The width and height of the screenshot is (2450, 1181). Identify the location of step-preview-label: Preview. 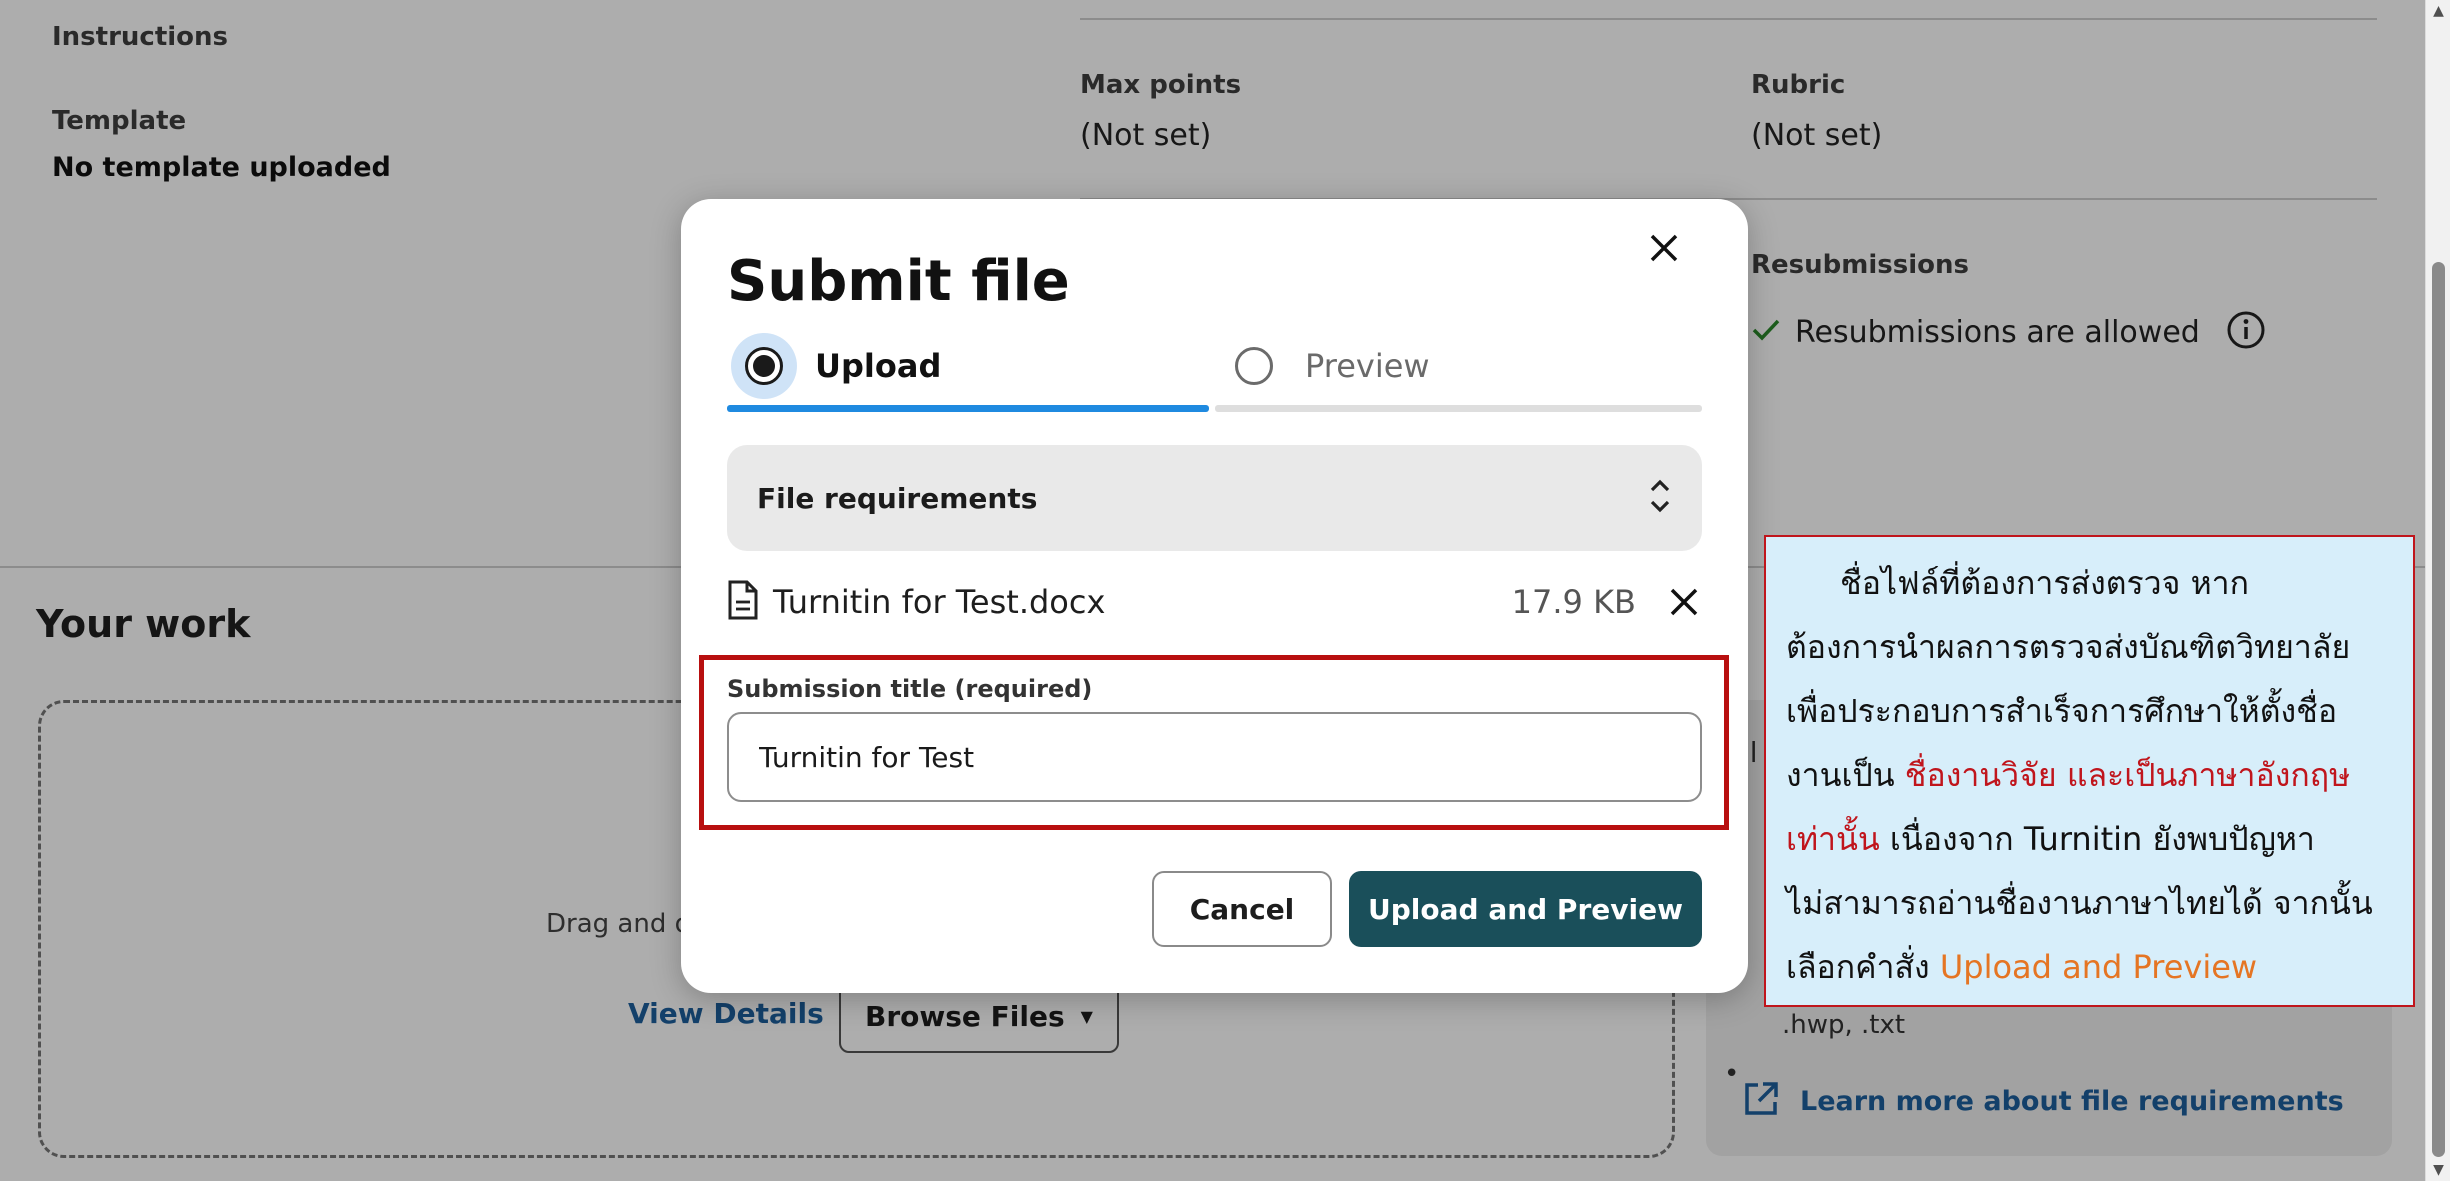
(1367, 366).